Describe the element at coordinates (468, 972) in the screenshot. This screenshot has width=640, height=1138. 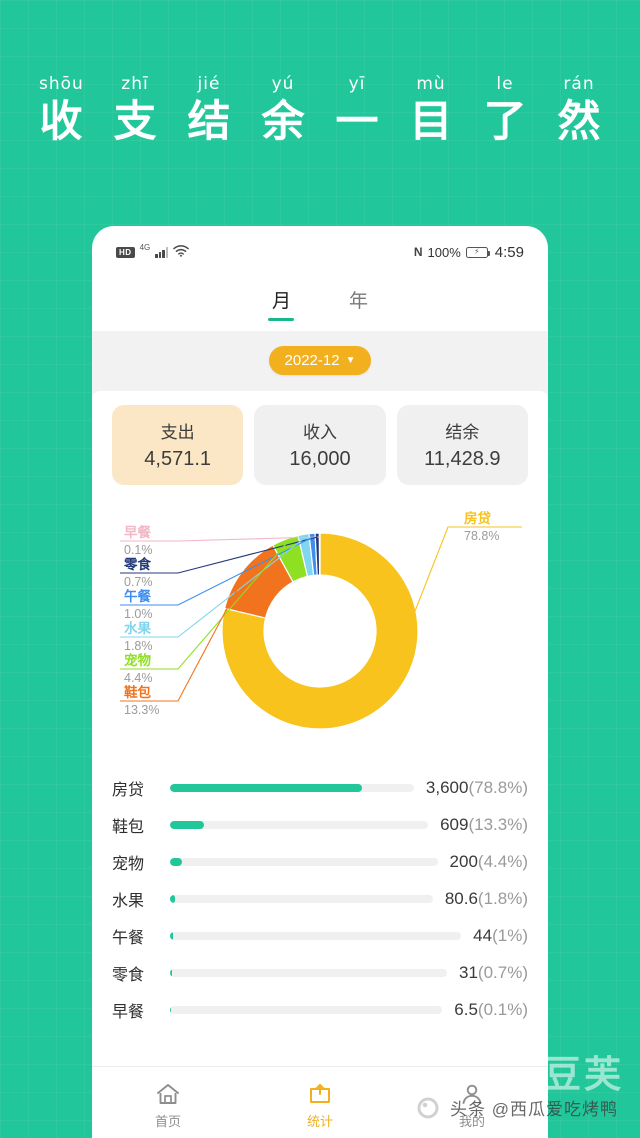
I see `row-amount-value: 31` at that location.